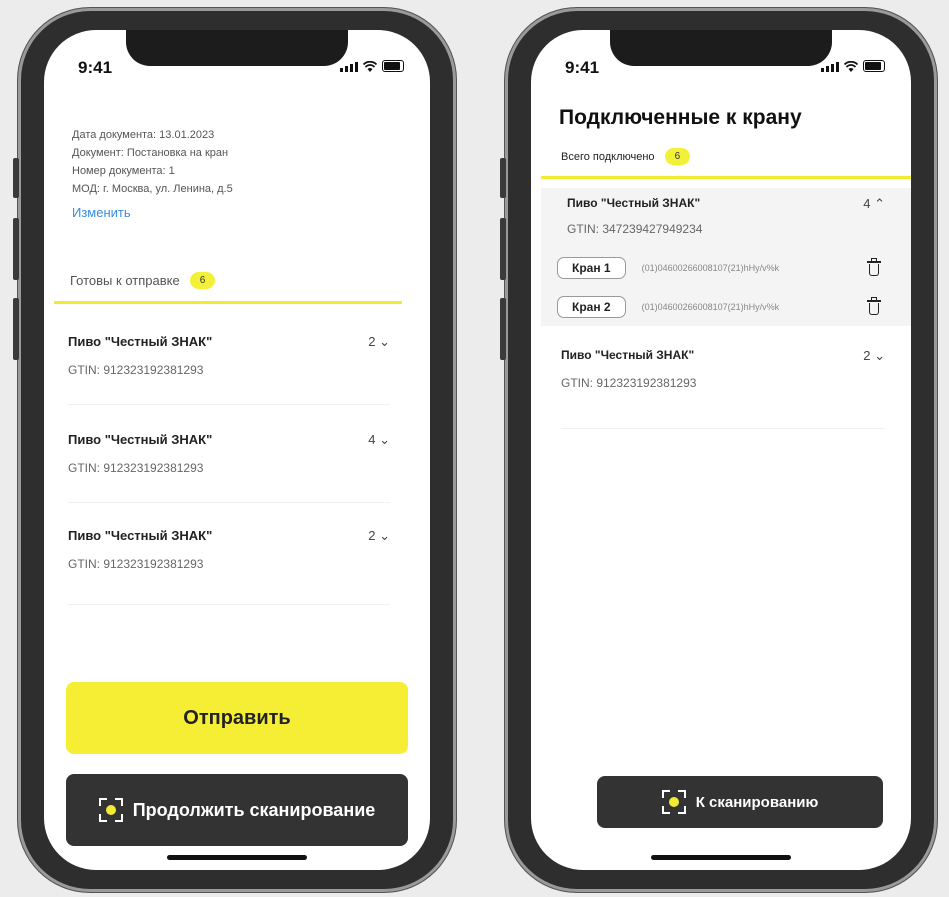  I want to click on tap-row: Кран 1 (01)04600266008107(21)hHy/v%k, so click(719, 268).